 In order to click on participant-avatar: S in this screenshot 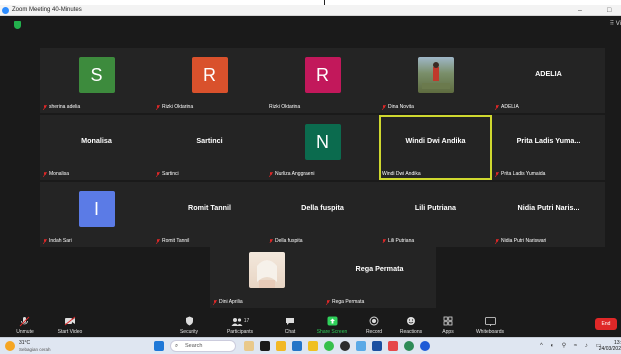, I will do `click(96, 74)`.